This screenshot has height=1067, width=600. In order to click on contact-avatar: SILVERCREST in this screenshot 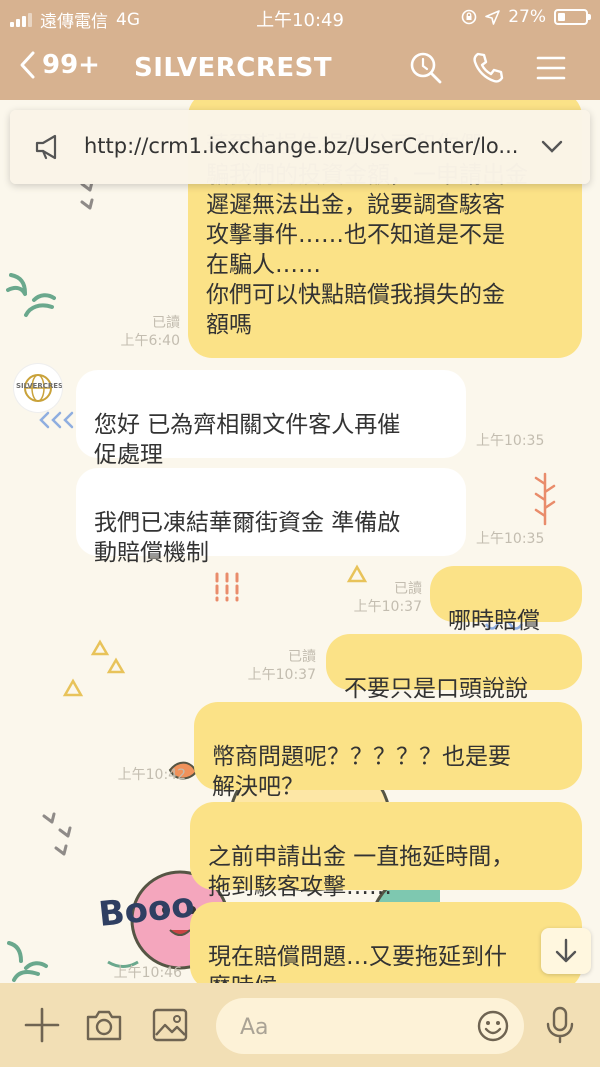, I will do `click(38, 388)`.